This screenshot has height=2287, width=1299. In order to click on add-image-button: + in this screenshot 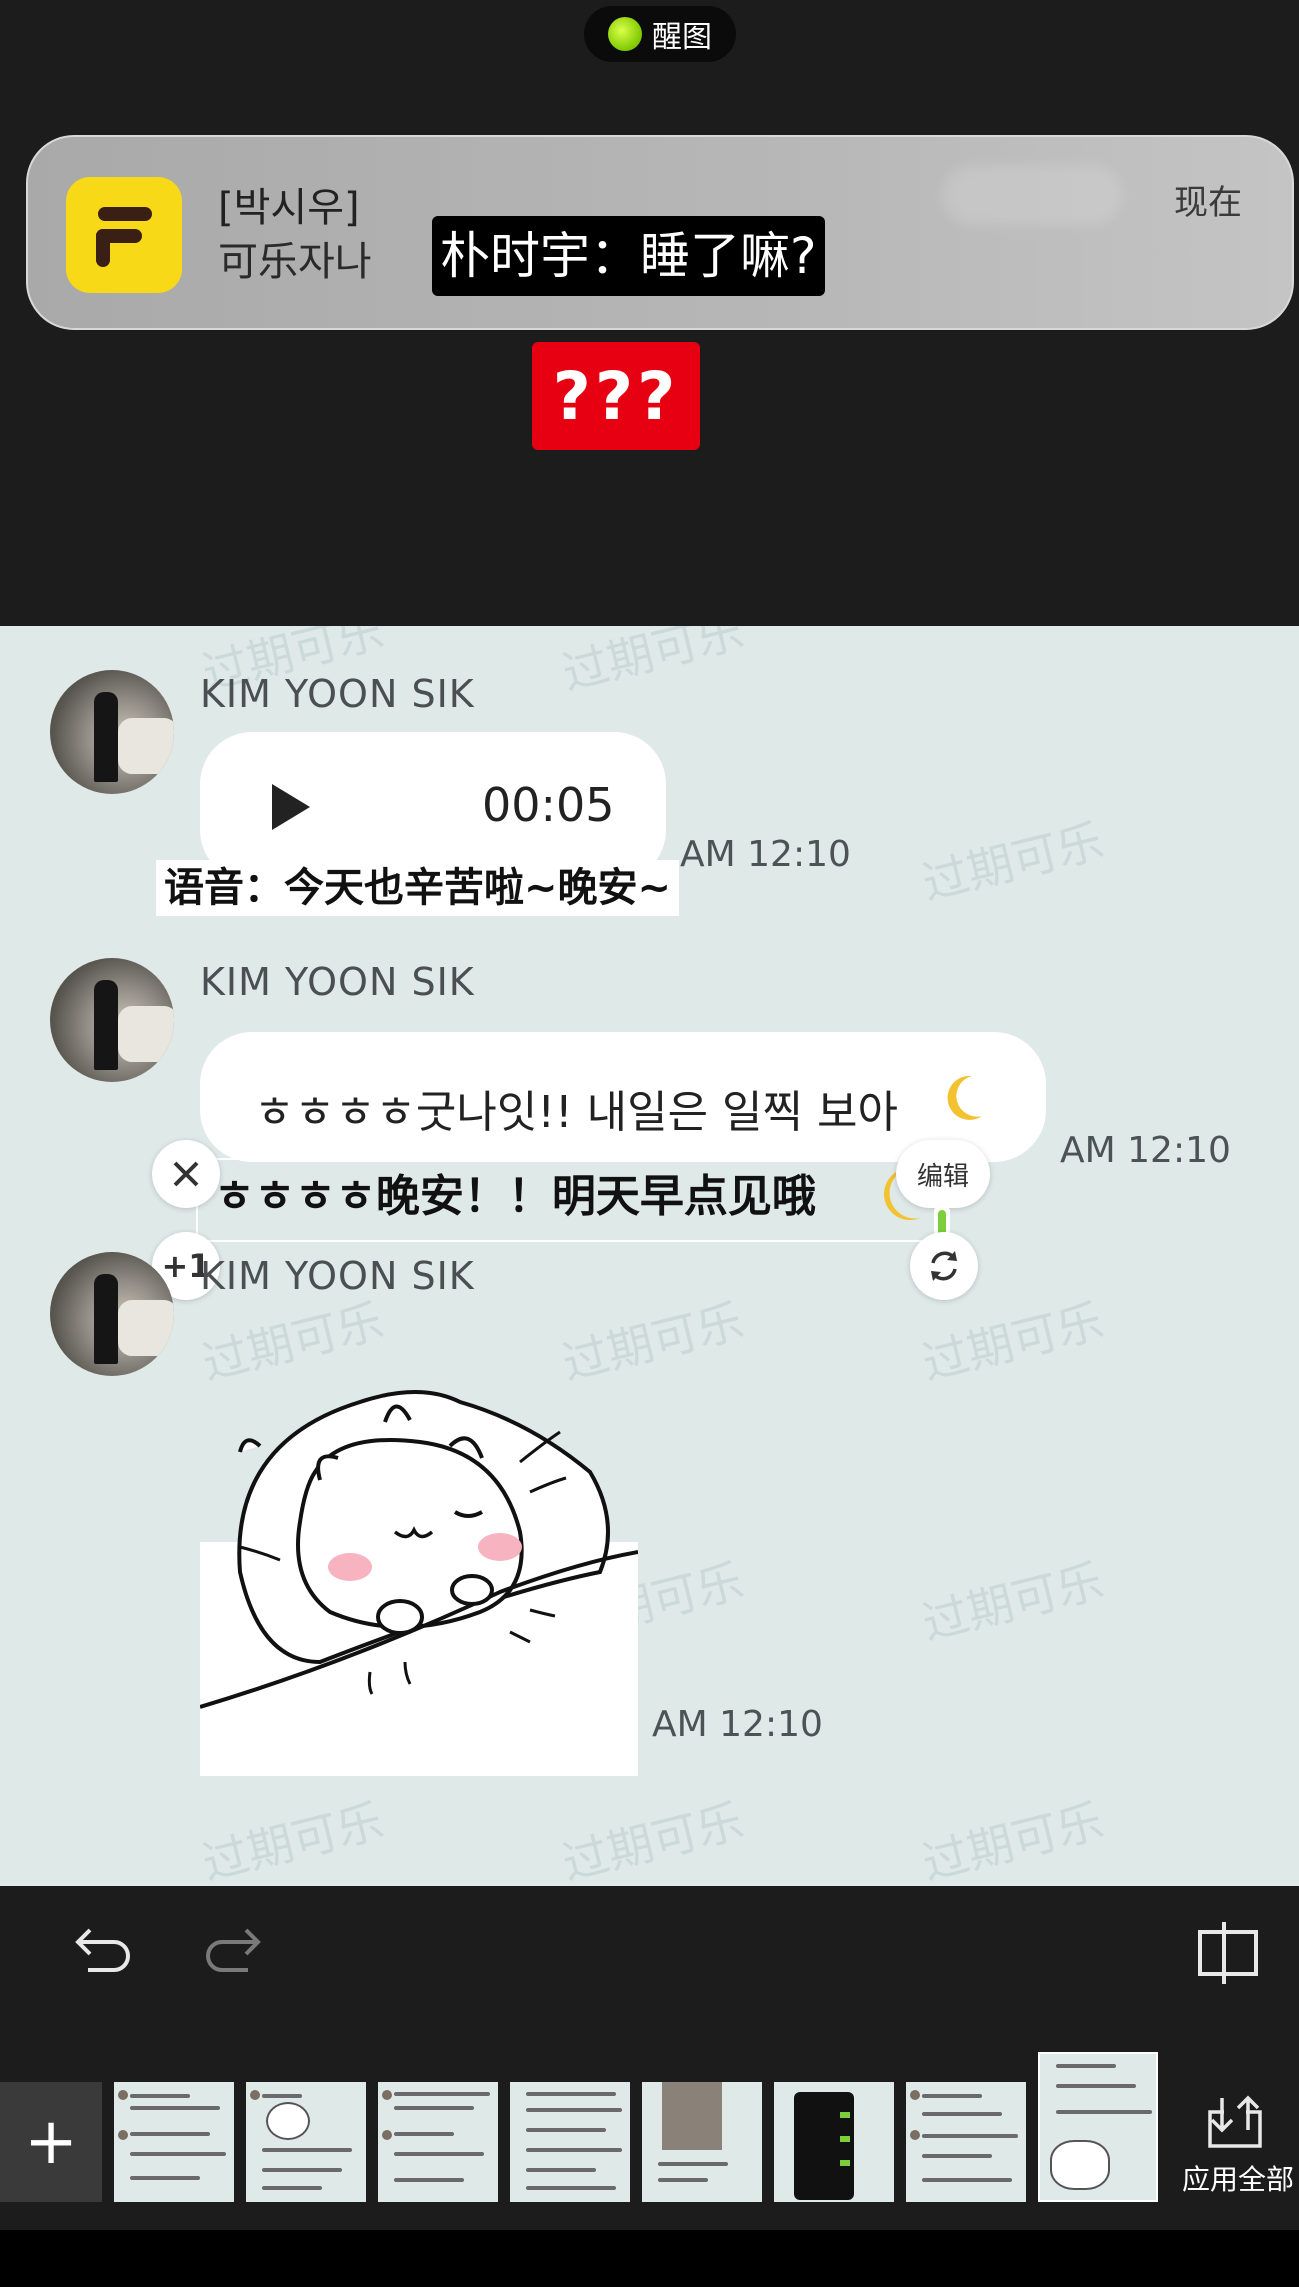, I will do `click(51, 2142)`.